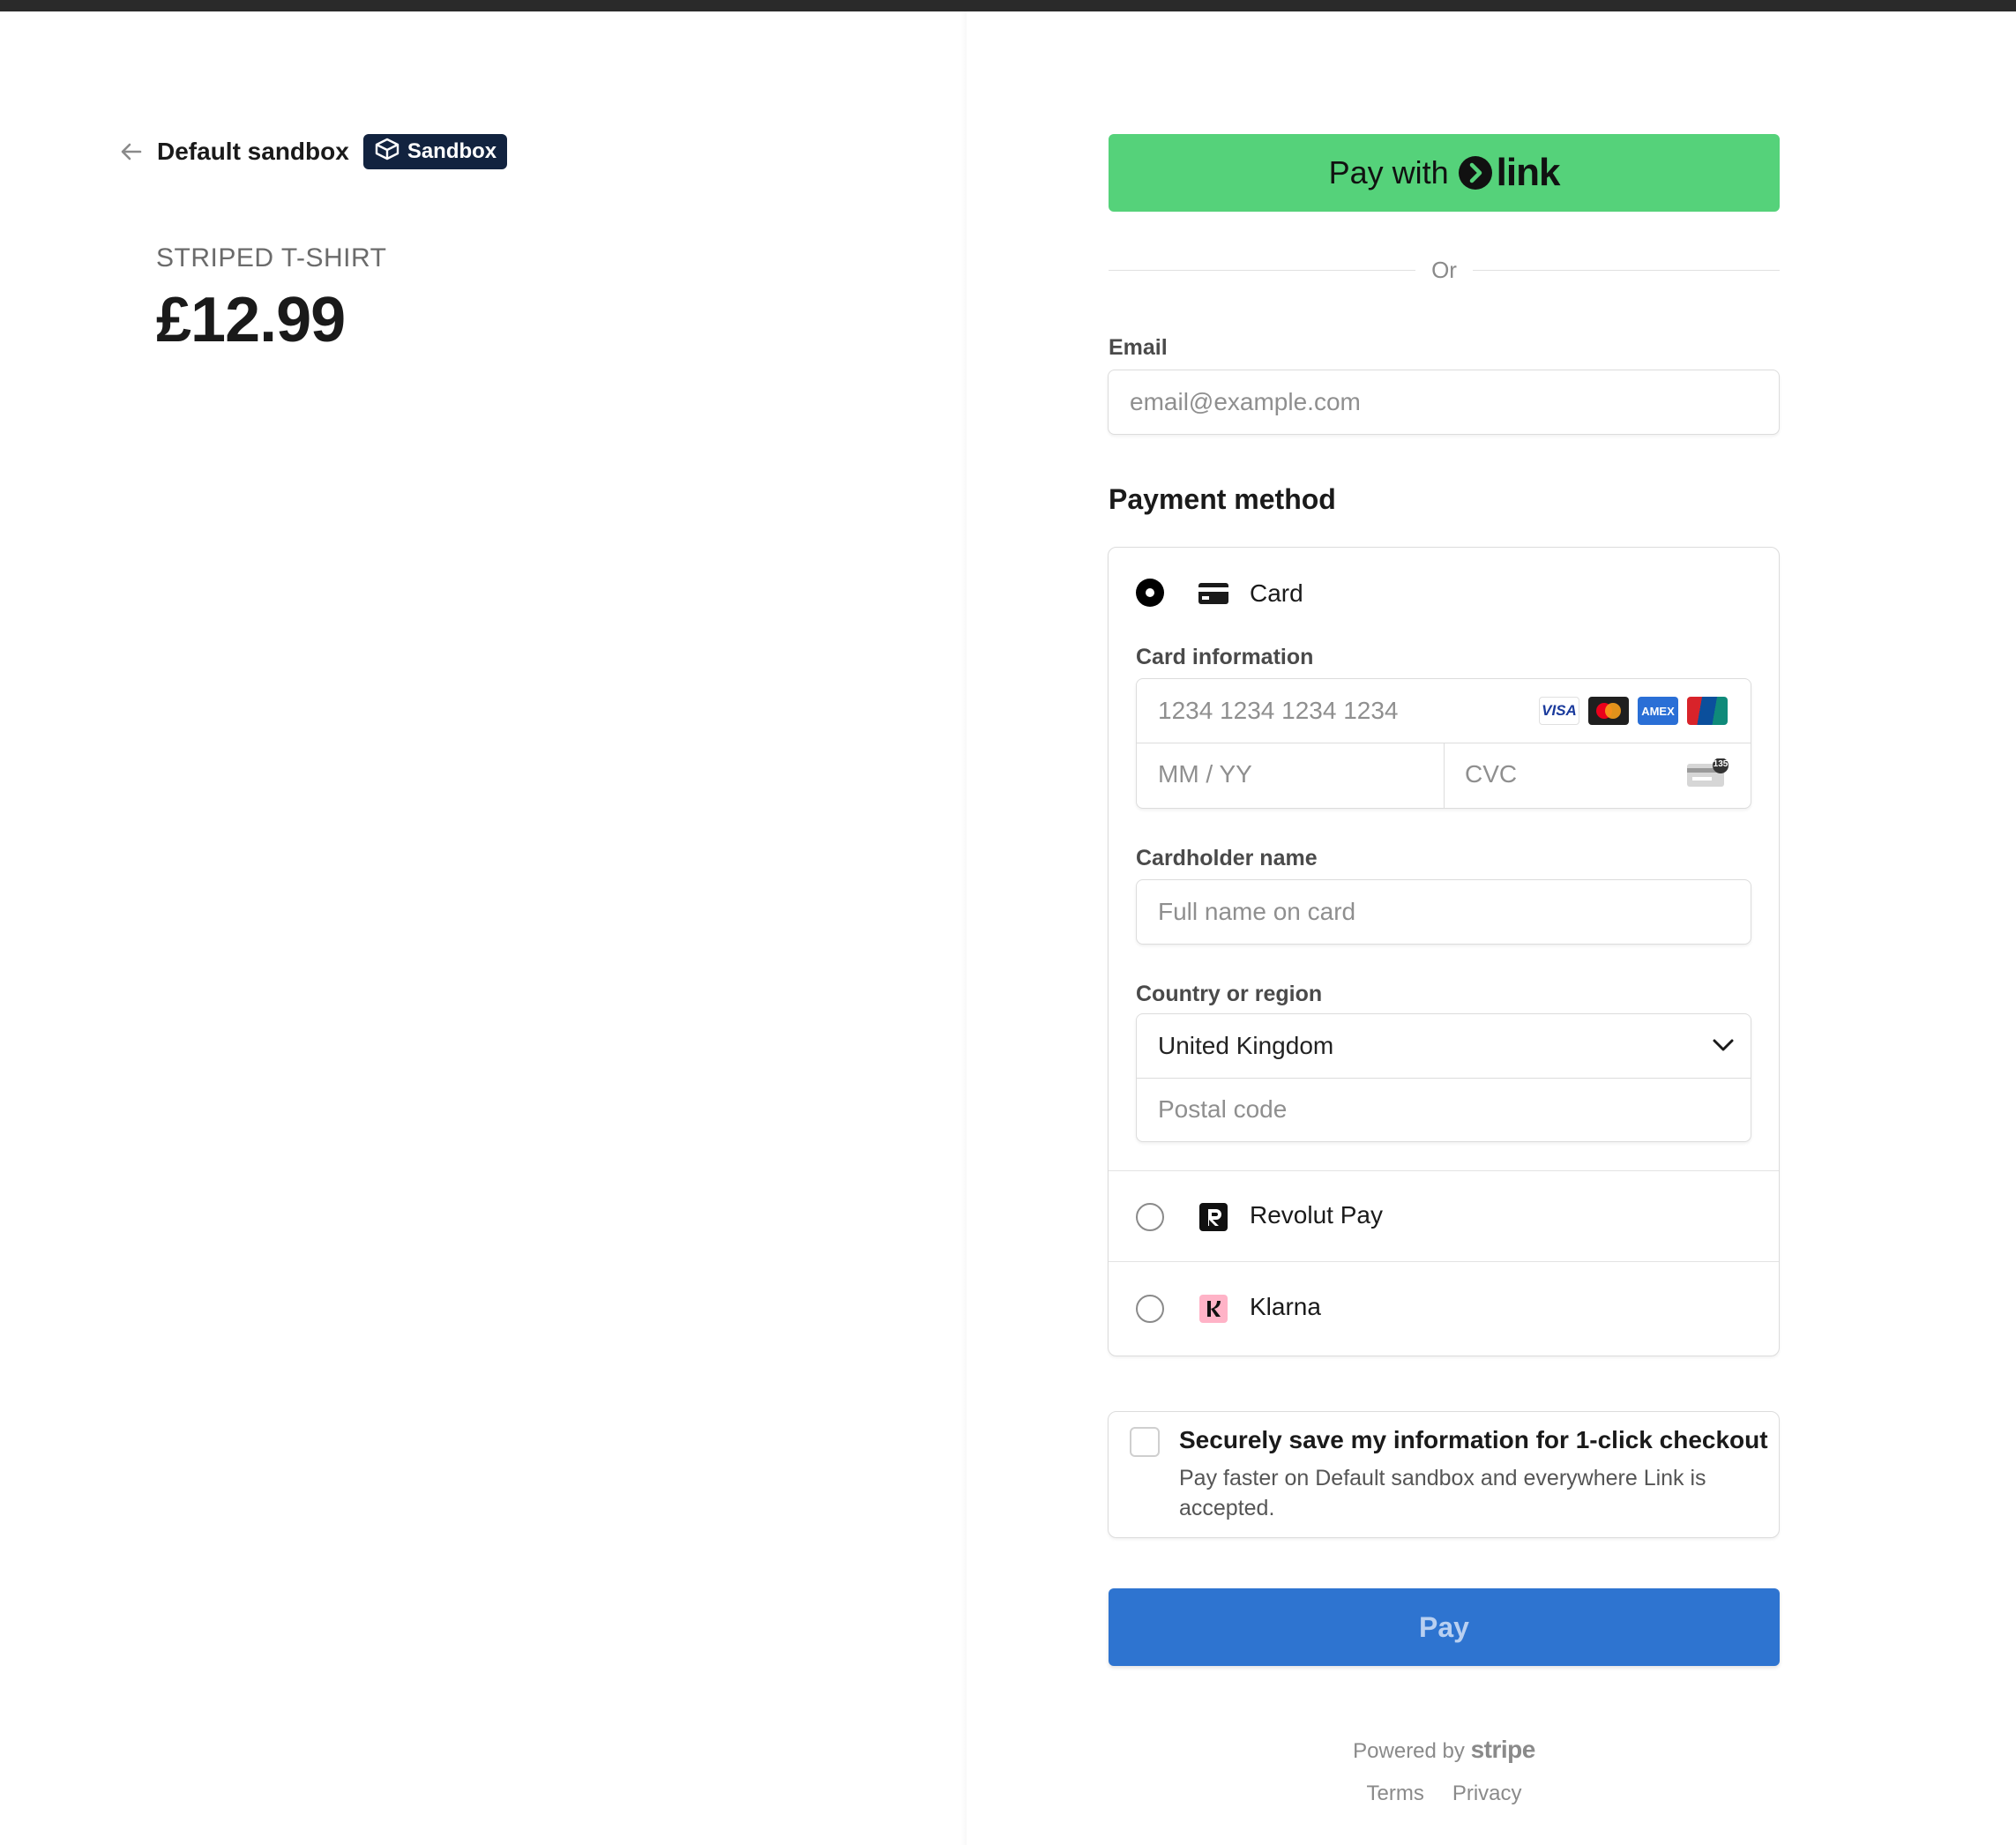 This screenshot has width=2016, height=1845. Describe the element at coordinates (1150, 1309) in the screenshot. I see `klarna-radio` at that location.